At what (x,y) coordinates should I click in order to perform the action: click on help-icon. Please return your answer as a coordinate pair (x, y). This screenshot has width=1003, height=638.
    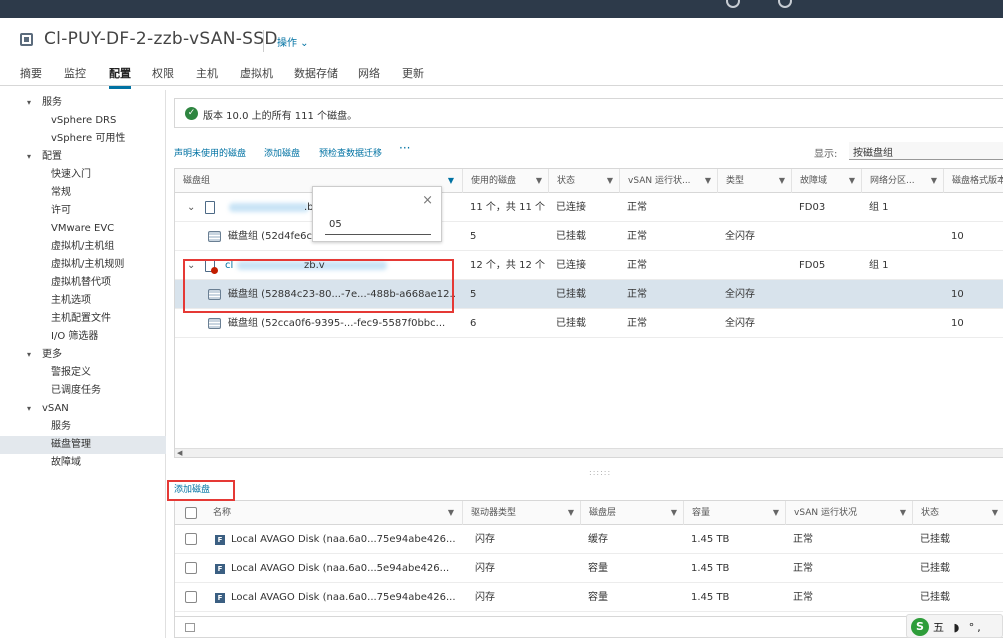
    Looking at the image, I should click on (733, 4).